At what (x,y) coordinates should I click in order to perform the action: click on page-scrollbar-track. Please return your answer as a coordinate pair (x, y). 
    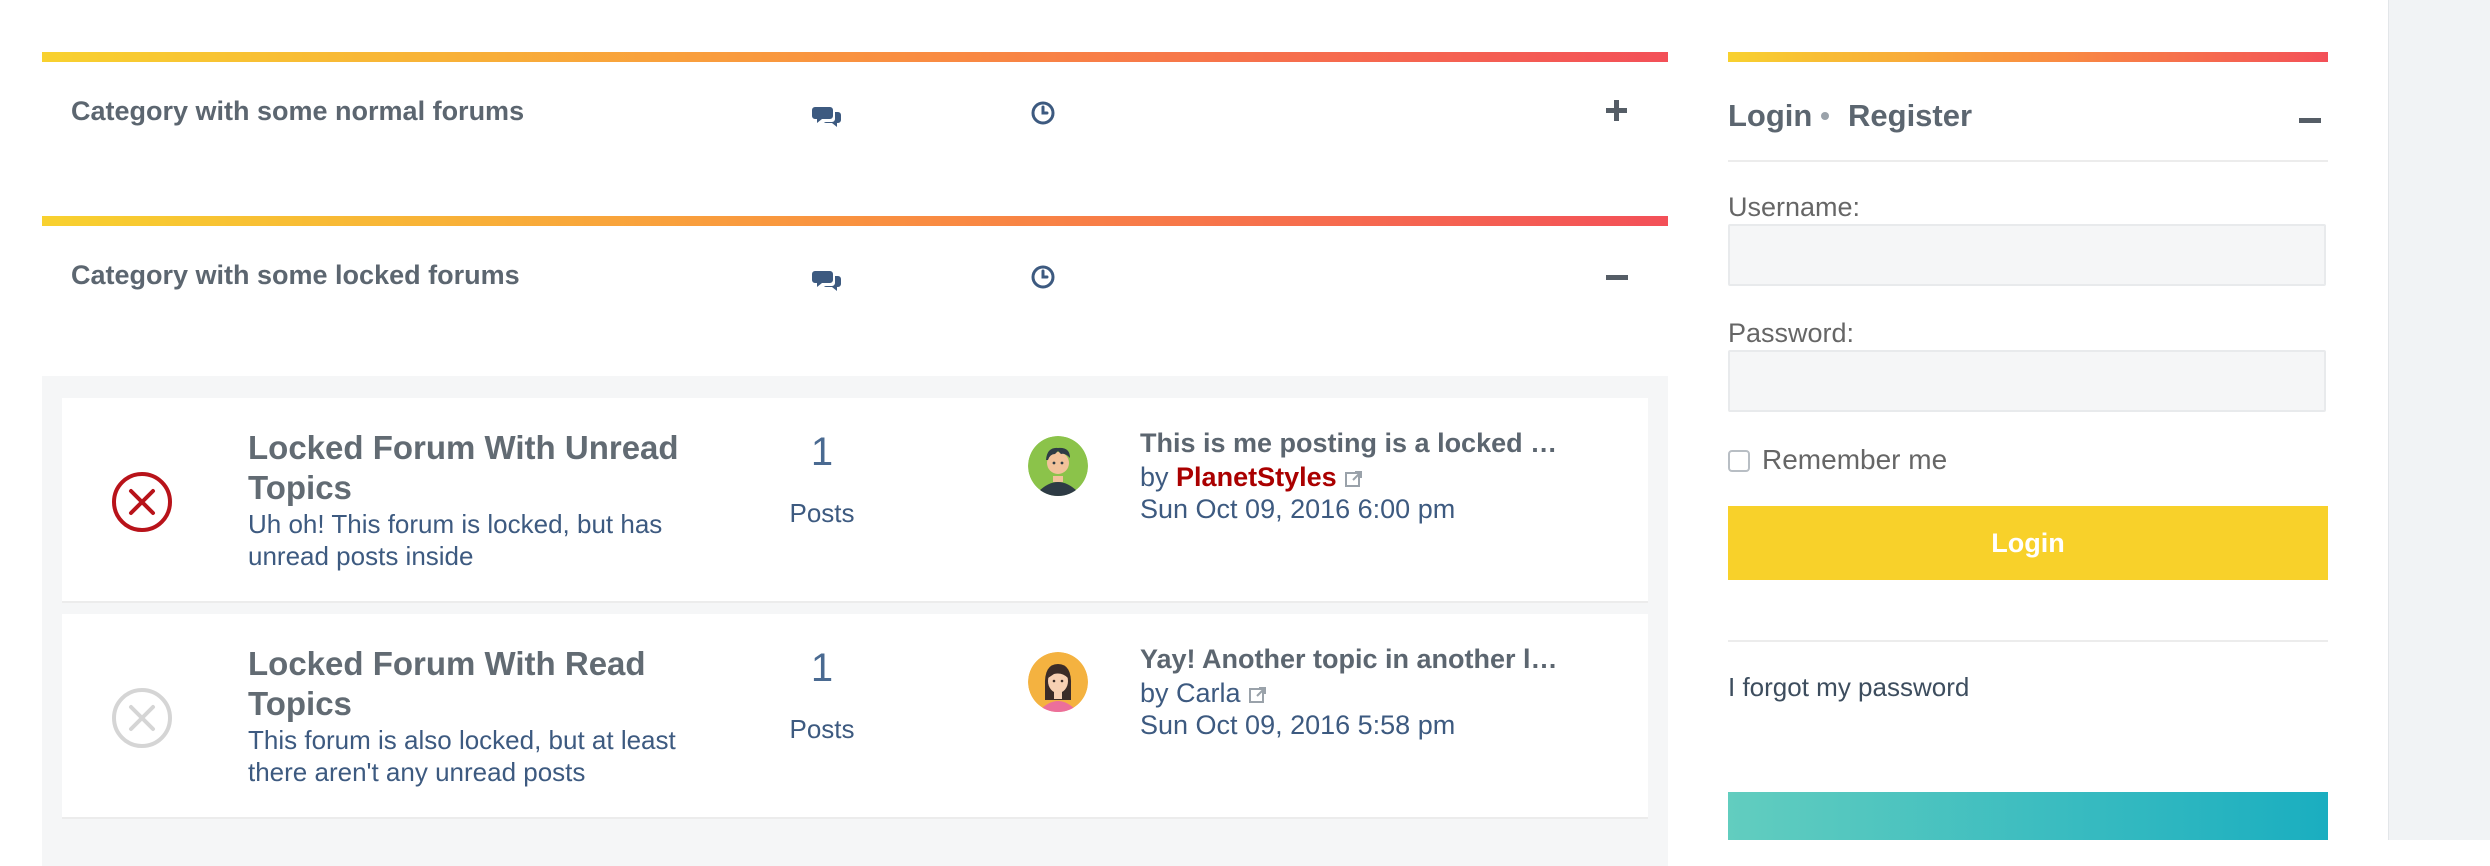
    Looking at the image, I should click on (2439, 420).